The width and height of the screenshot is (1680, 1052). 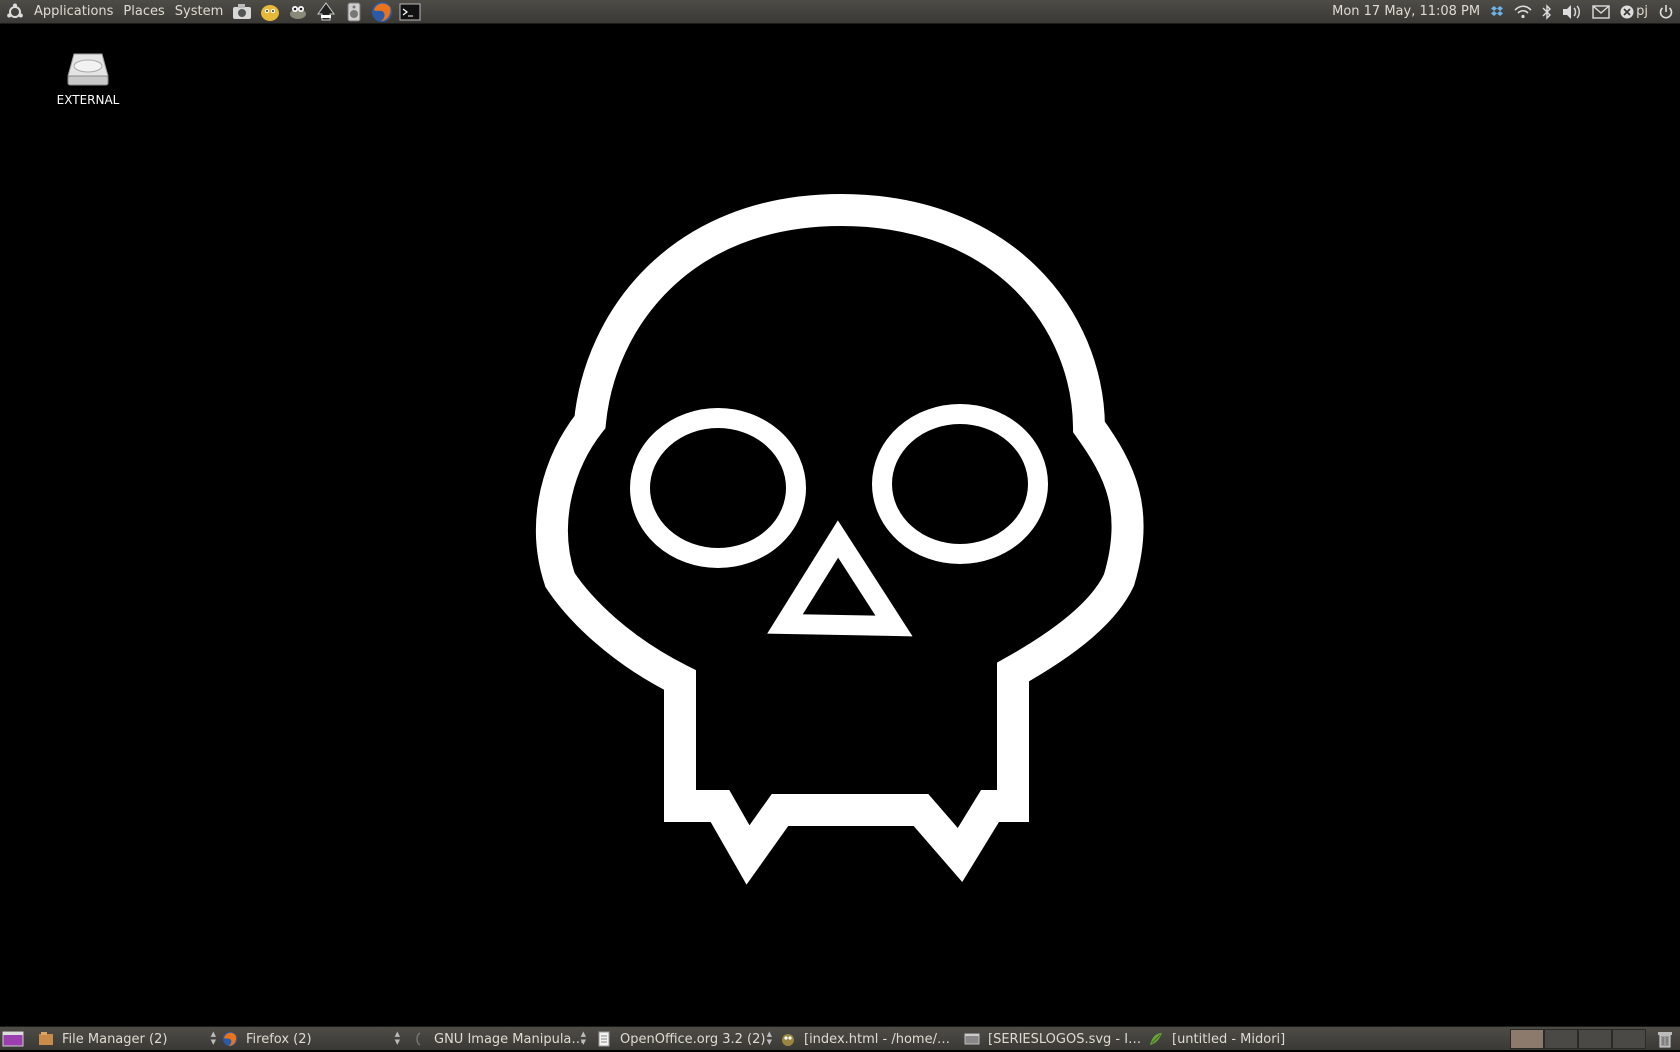 What do you see at coordinates (972, 1039) in the screenshot?
I see `window-icon` at bounding box center [972, 1039].